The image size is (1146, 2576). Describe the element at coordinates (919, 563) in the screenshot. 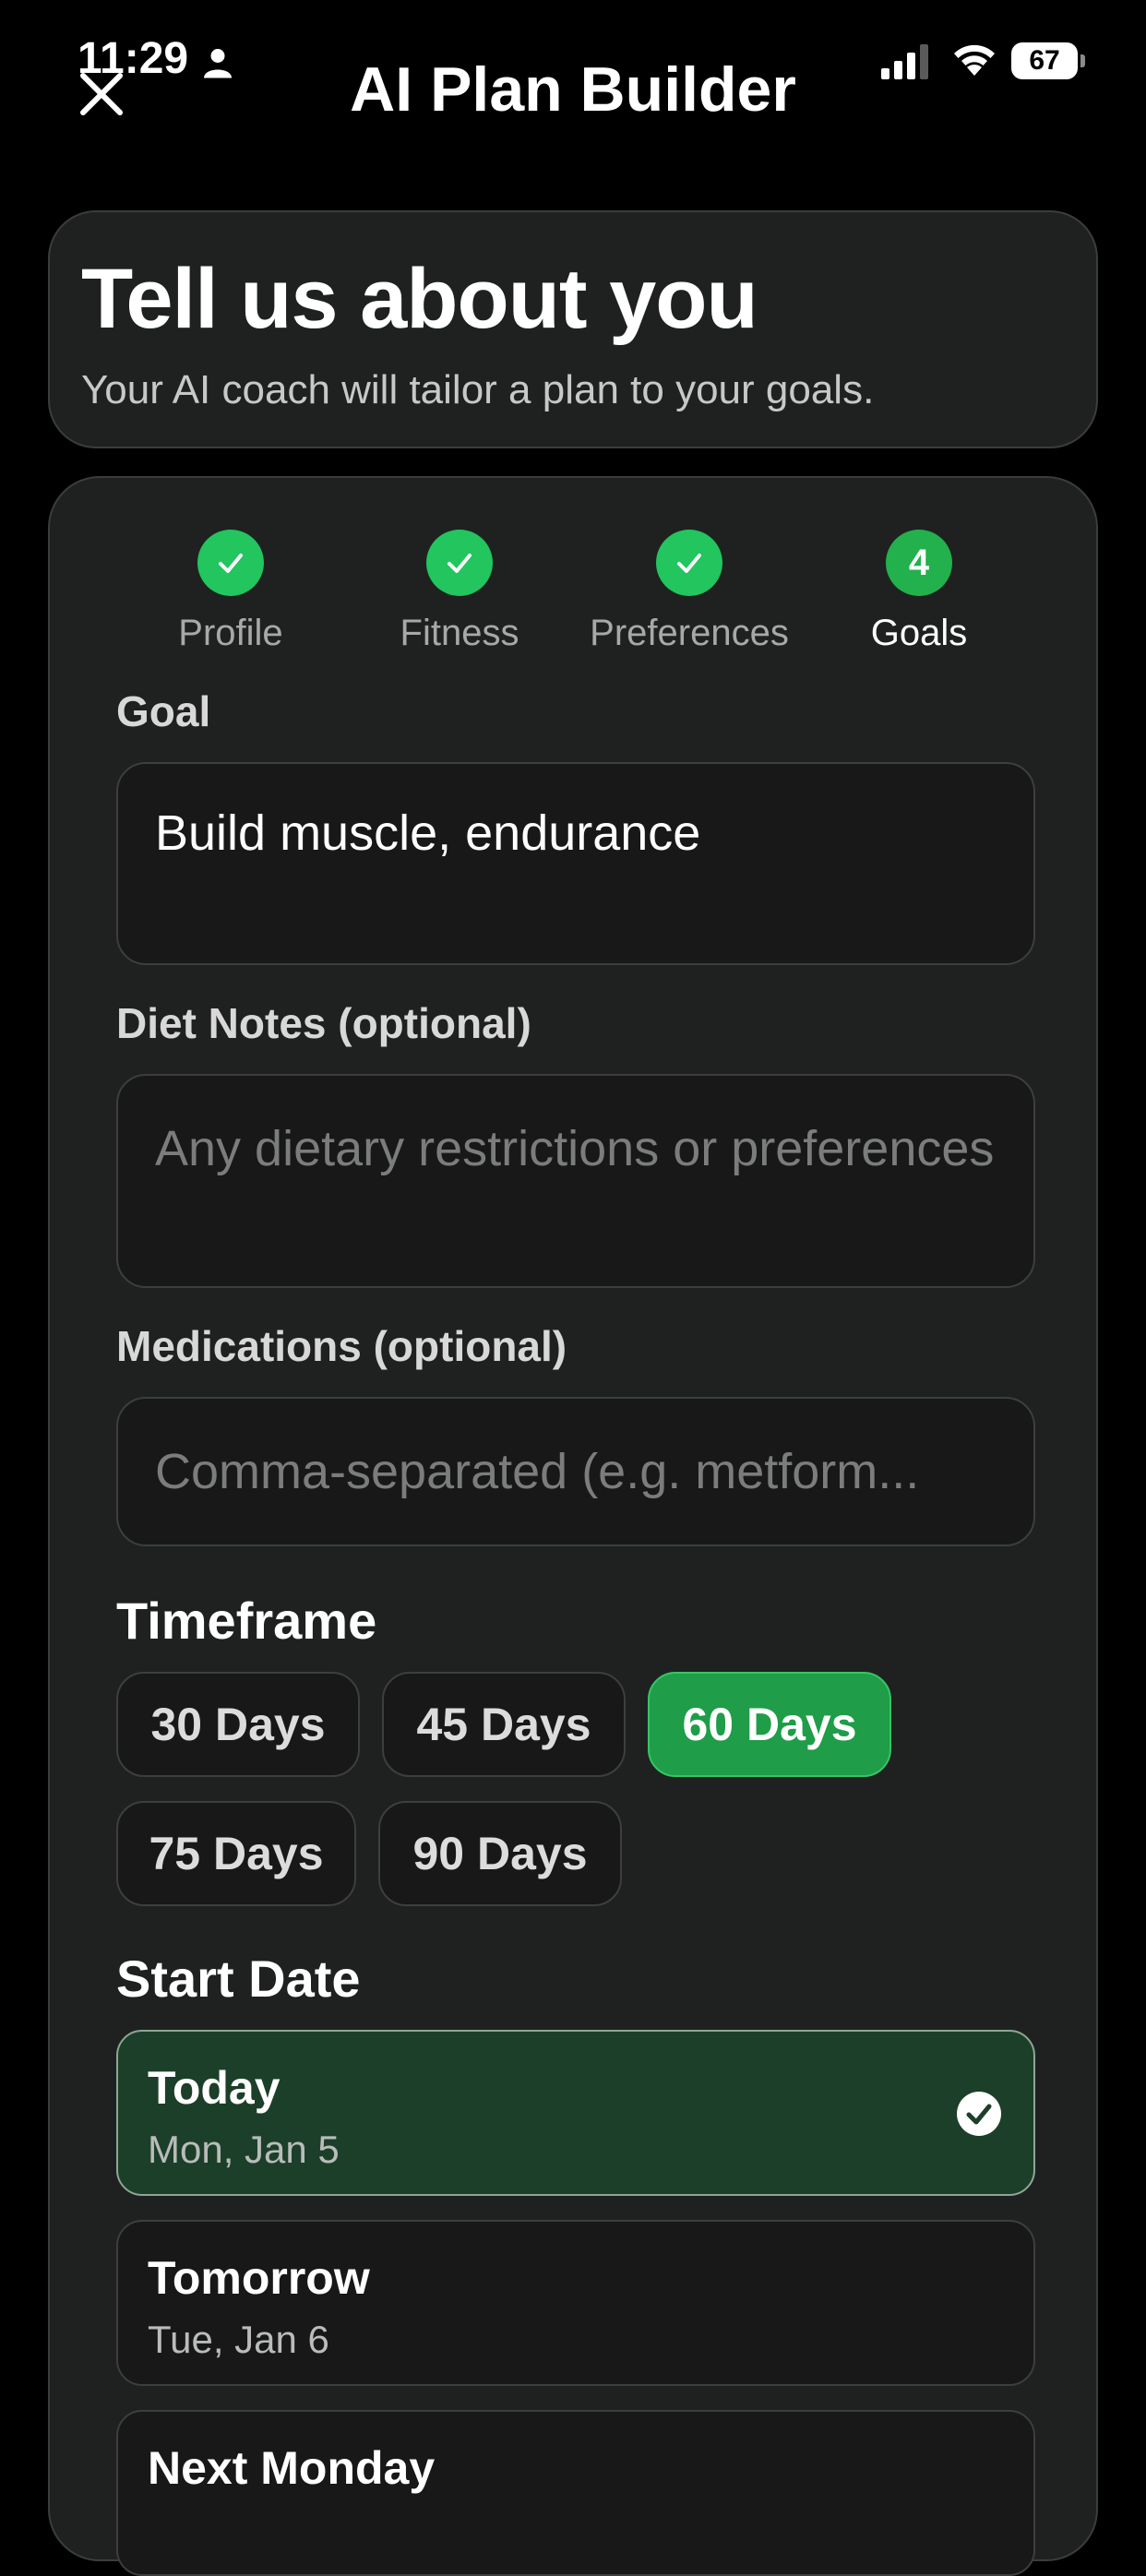

I see `step-number-badge: 4` at that location.